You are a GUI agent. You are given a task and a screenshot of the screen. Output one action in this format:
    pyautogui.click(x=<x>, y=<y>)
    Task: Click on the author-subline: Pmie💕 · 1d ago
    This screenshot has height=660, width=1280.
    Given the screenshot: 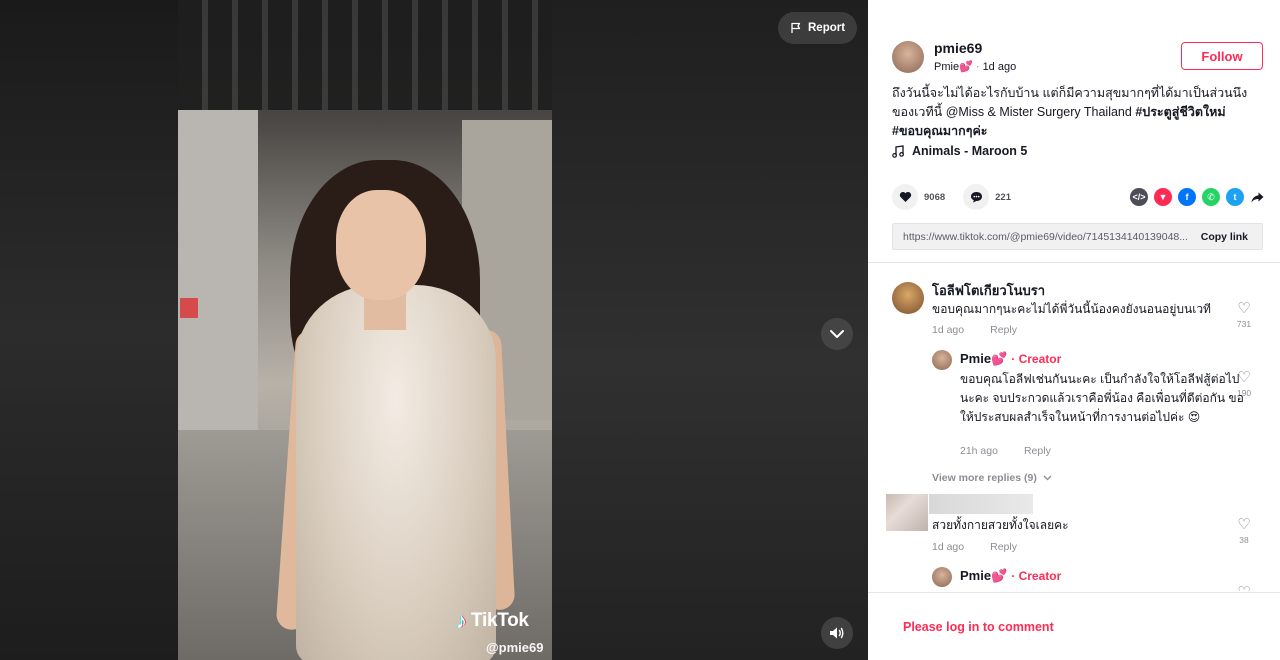 What is the action you would take?
    pyautogui.click(x=975, y=66)
    